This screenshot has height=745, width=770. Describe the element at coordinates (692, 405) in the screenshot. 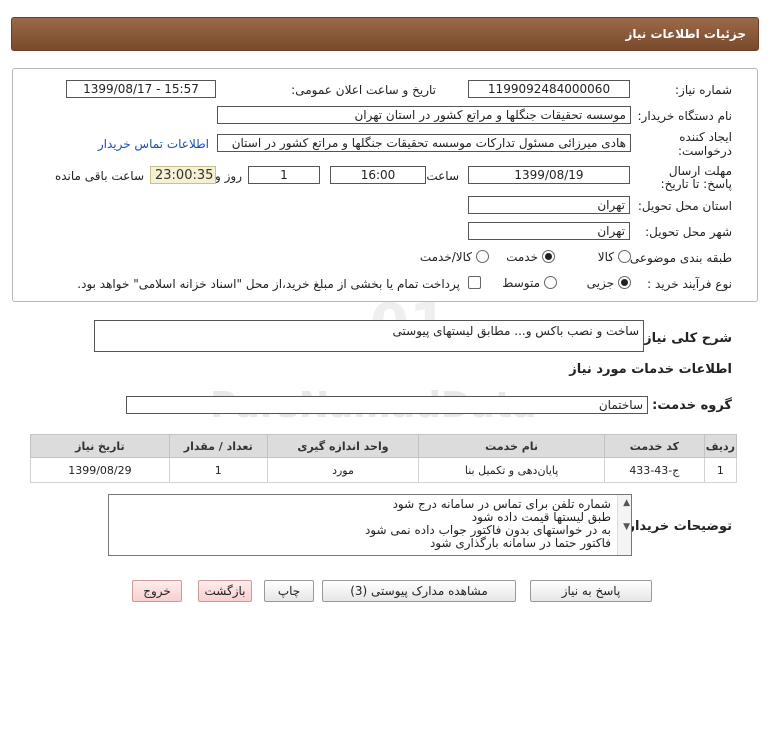

I see `service-group-label: گروه خدمت:` at that location.